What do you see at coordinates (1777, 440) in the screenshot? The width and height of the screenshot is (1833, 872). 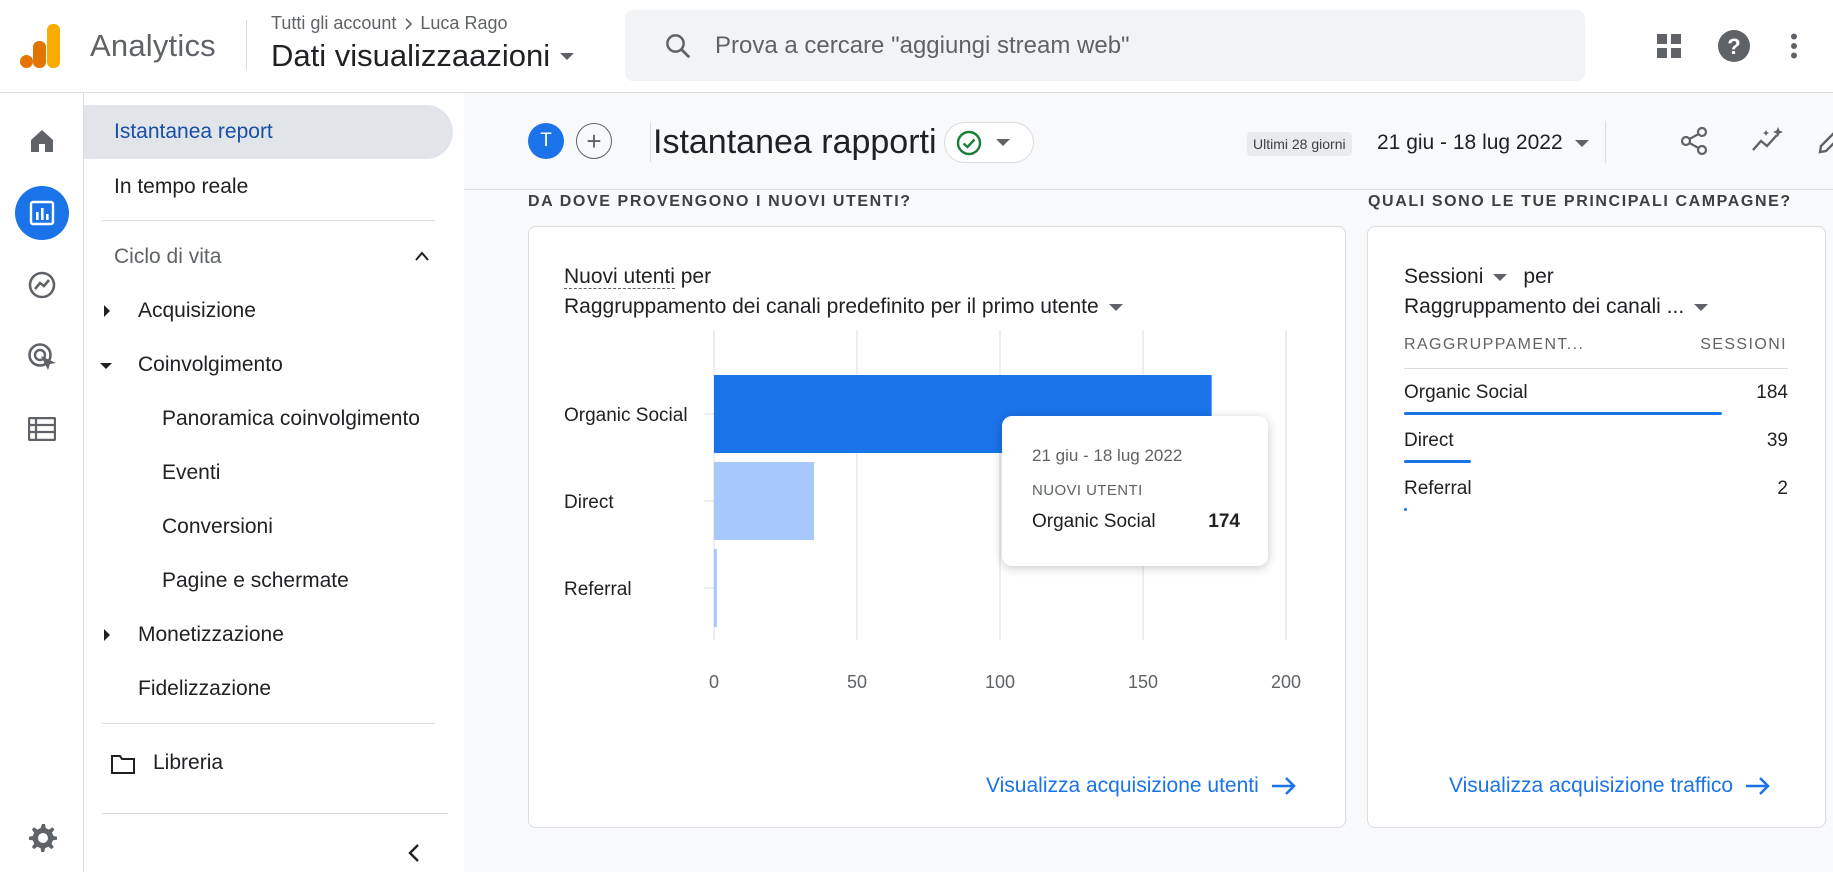 I see `row-value: 39` at bounding box center [1777, 440].